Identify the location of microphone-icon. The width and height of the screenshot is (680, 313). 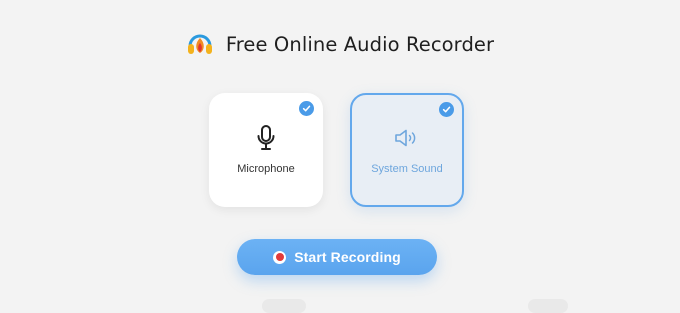
(266, 138).